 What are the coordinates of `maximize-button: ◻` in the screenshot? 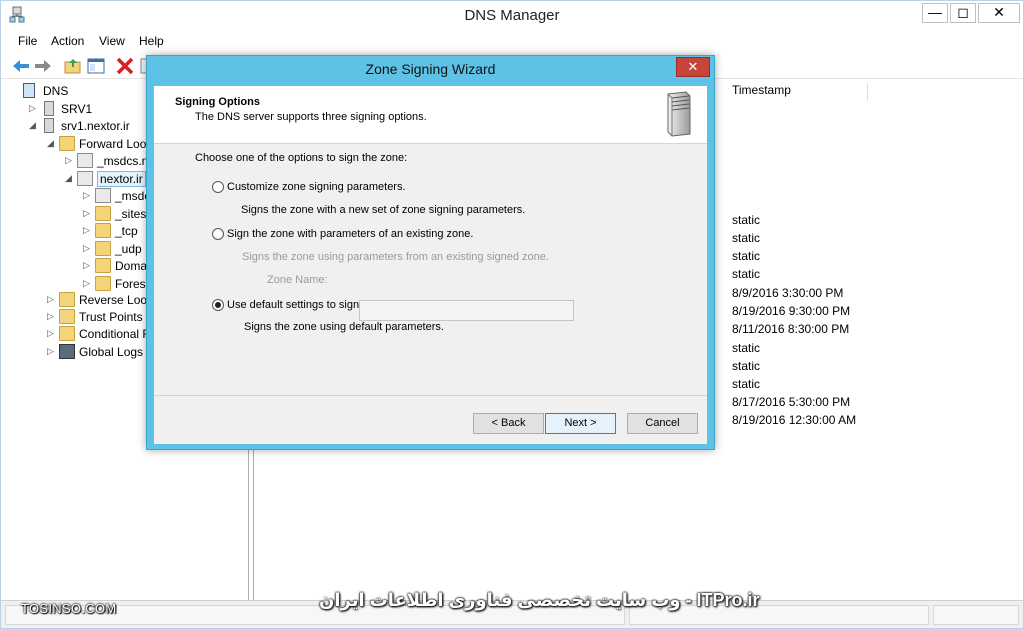 It's located at (963, 13).